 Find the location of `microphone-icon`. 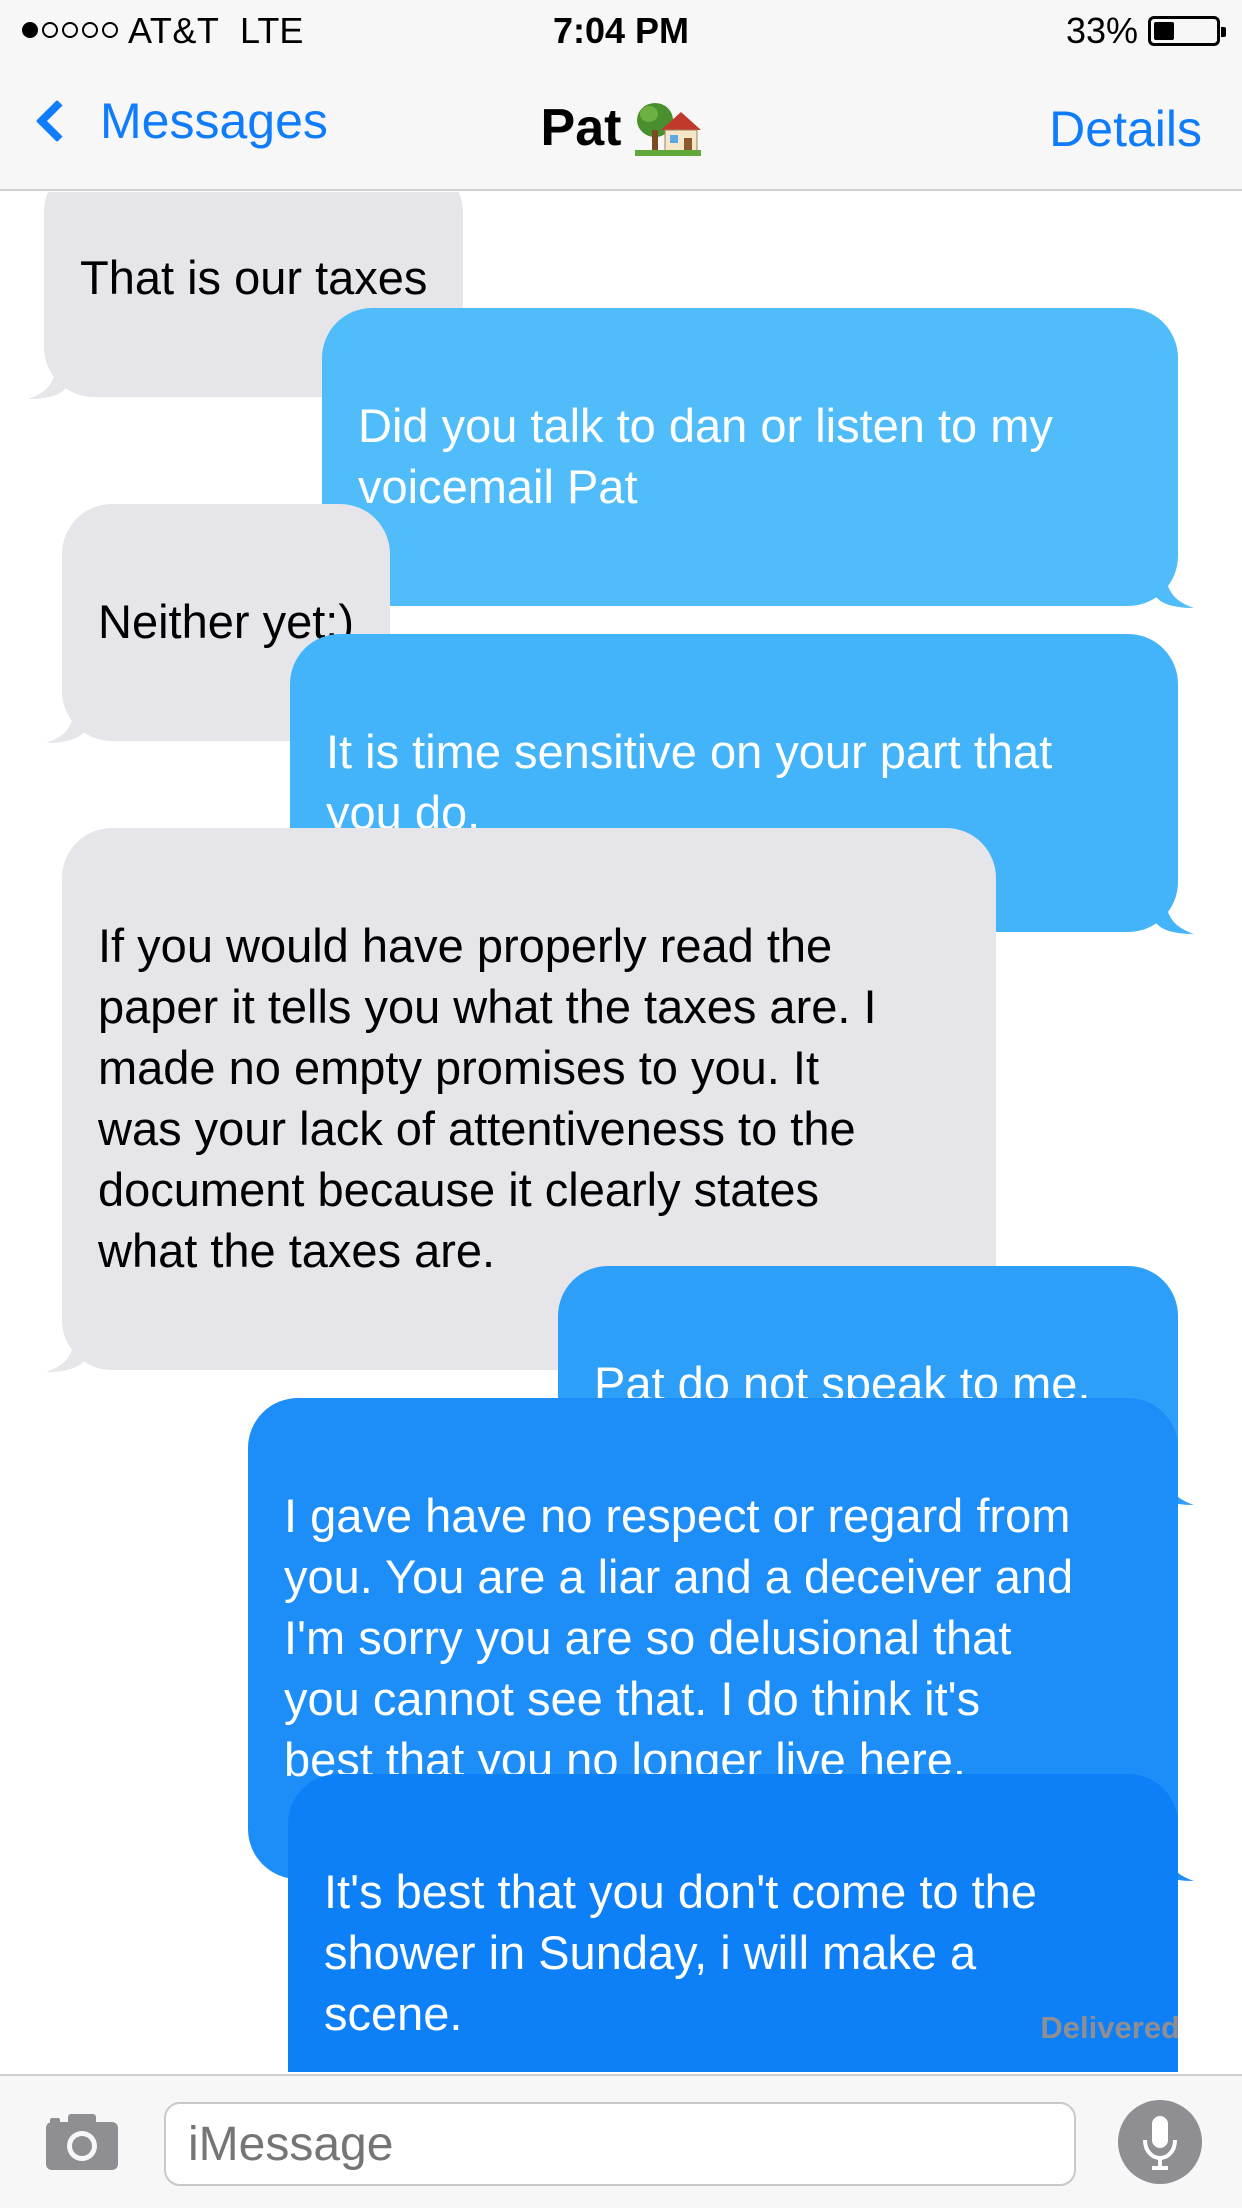

microphone-icon is located at coordinates (1160, 2143).